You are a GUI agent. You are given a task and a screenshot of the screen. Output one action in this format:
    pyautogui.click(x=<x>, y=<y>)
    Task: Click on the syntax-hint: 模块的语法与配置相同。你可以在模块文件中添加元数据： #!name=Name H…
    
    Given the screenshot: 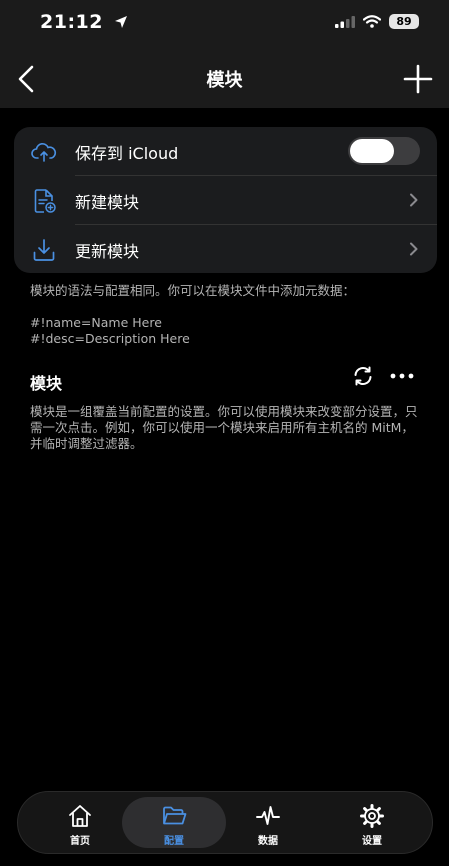 What is the action you would take?
    pyautogui.click(x=230, y=315)
    